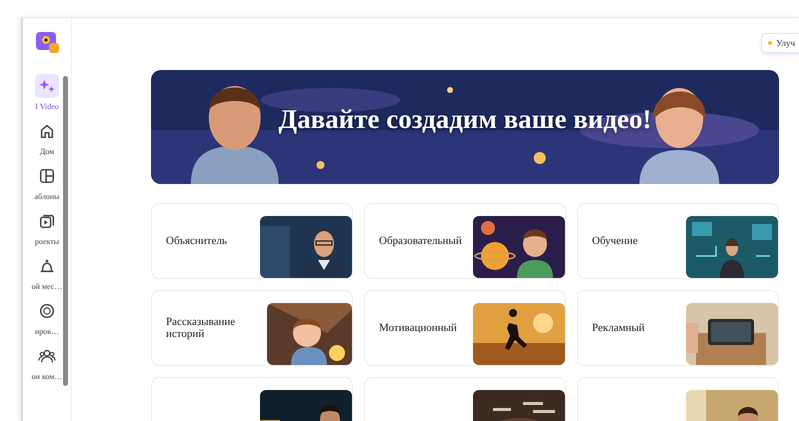 The image size is (799, 421). What do you see at coordinates (201, 328) in the screenshot?
I see `category-label: Рассказывание историй` at bounding box center [201, 328].